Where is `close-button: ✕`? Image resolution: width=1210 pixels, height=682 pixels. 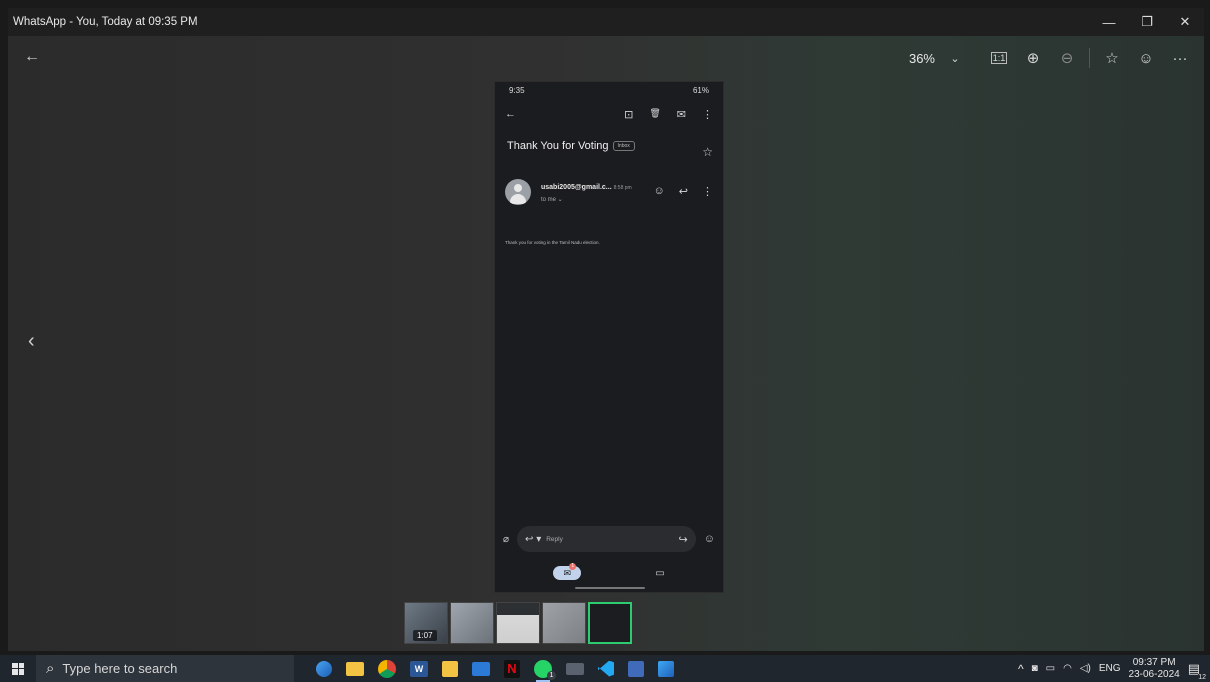
close-button: ✕ is located at coordinates (1185, 22).